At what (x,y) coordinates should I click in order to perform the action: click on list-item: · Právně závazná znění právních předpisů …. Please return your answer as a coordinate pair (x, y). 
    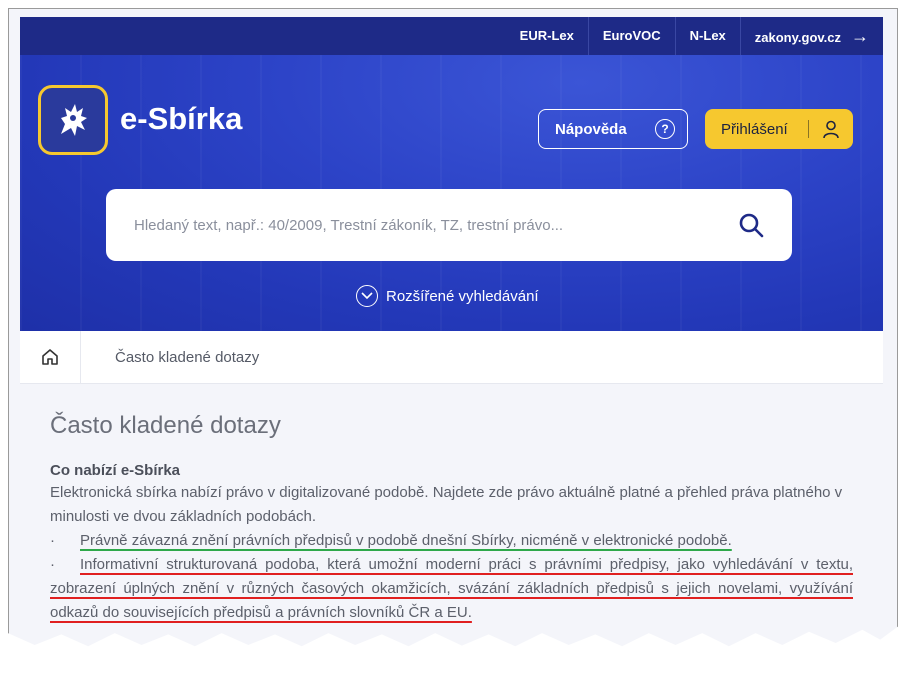
    Looking at the image, I should click on (451, 541).